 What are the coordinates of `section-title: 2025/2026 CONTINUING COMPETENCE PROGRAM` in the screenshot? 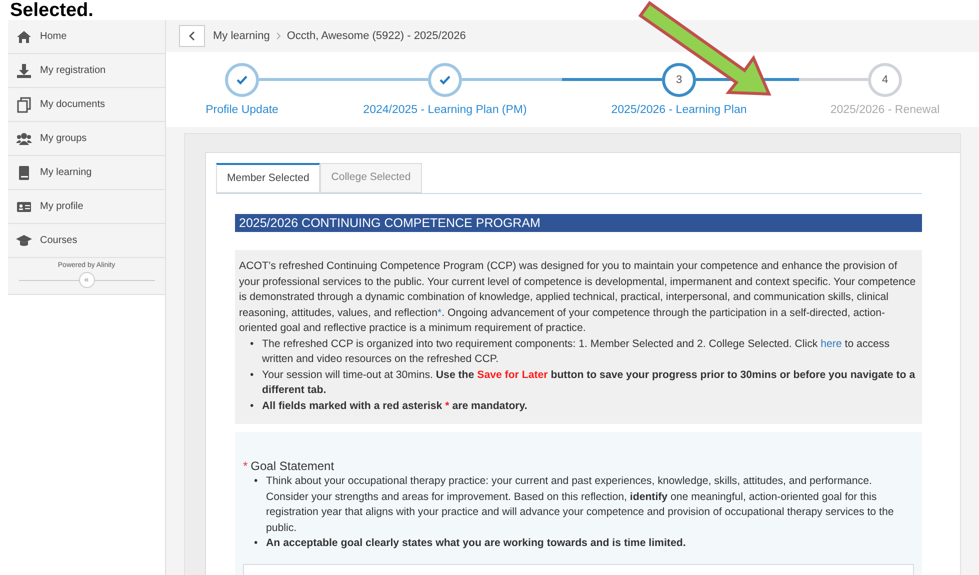 It's located at (578, 223).